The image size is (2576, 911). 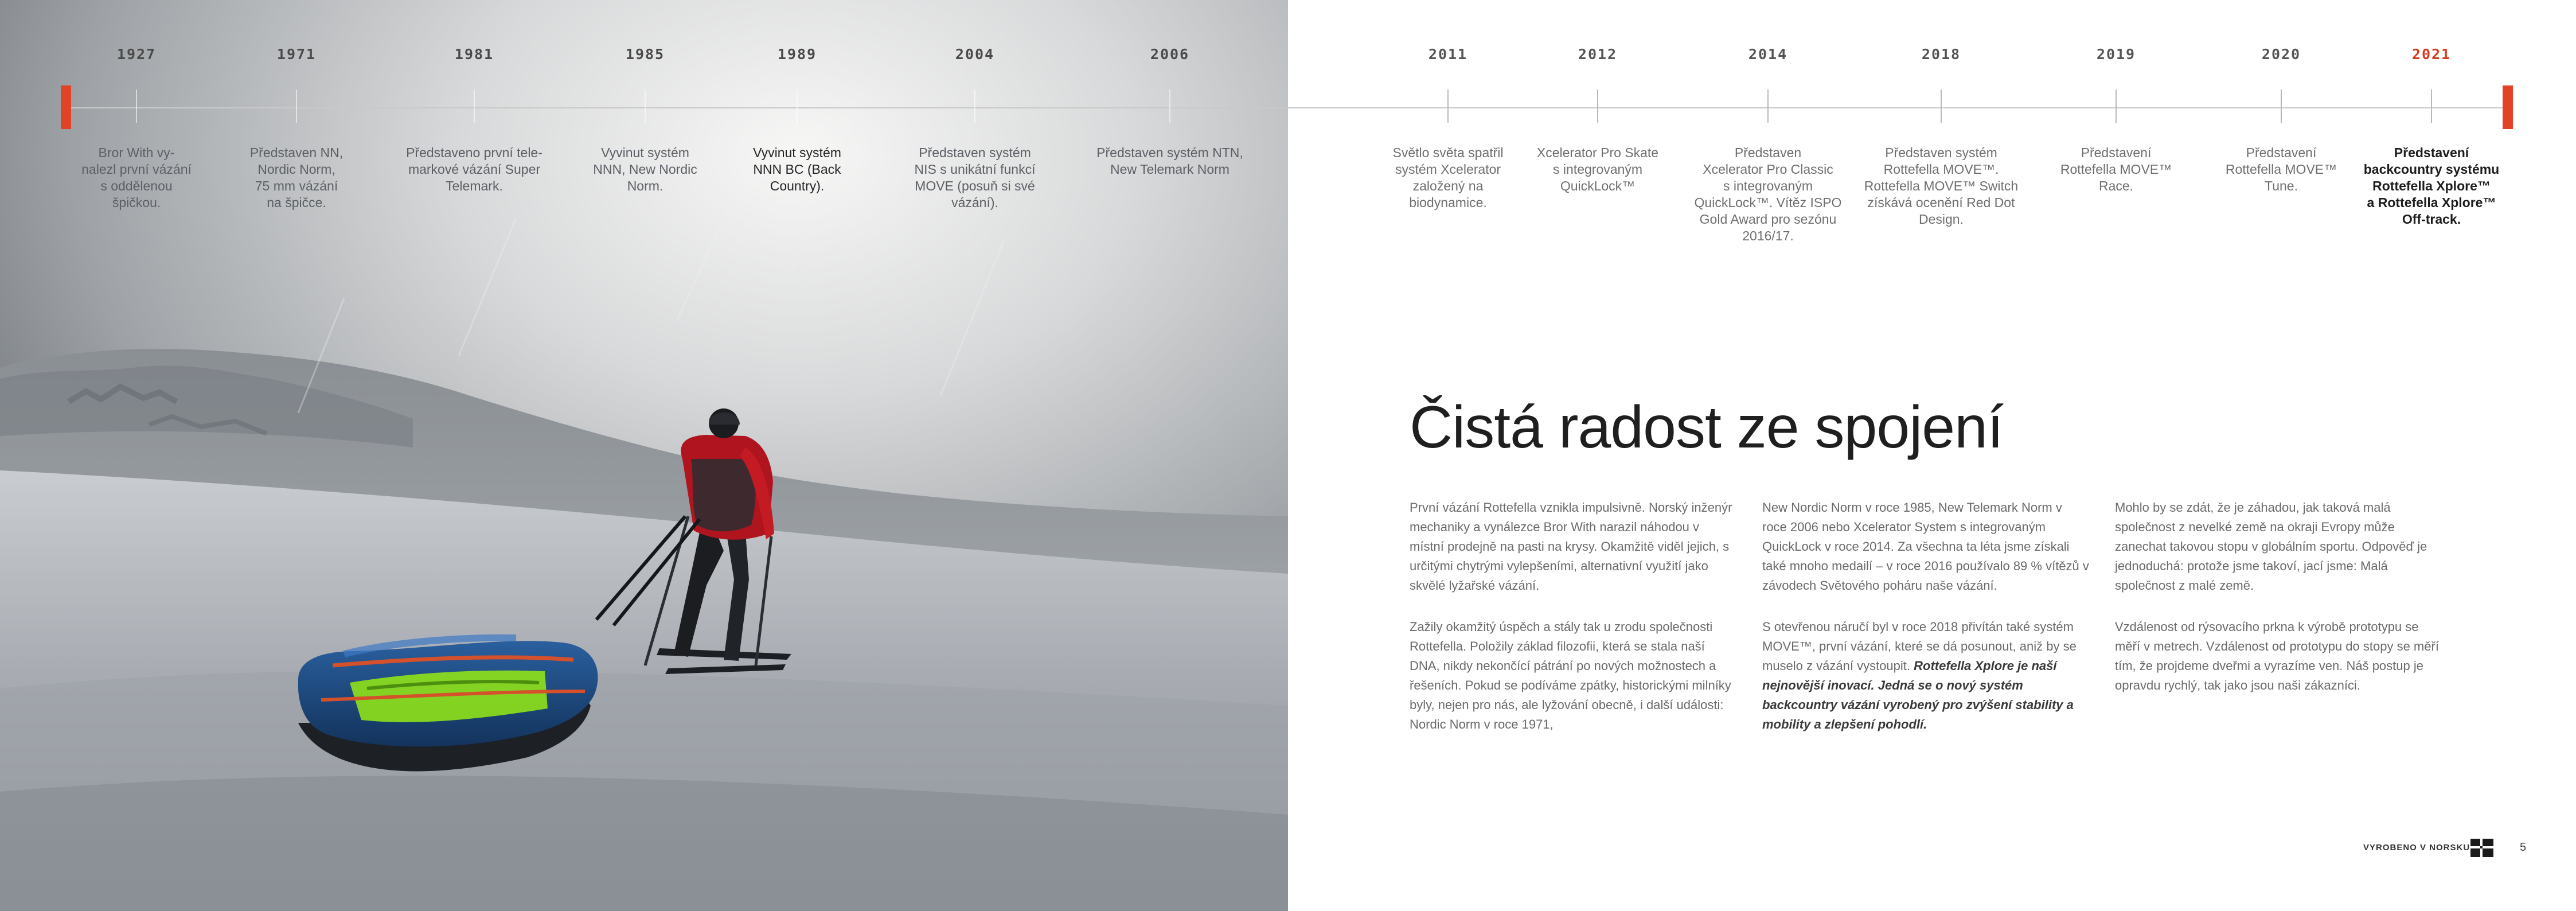 What do you see at coordinates (2431, 55) in the screenshot?
I see `timeline-year: 2021` at bounding box center [2431, 55].